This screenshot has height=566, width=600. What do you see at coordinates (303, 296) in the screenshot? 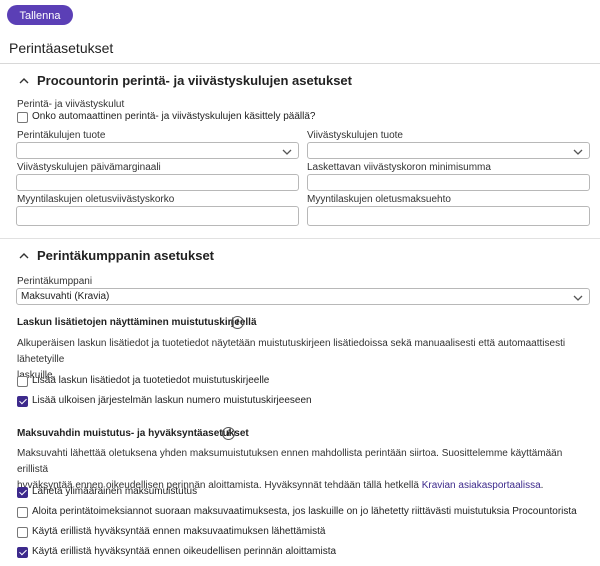
I see `partner-select: Maksuvahti (Kravia)` at bounding box center [303, 296].